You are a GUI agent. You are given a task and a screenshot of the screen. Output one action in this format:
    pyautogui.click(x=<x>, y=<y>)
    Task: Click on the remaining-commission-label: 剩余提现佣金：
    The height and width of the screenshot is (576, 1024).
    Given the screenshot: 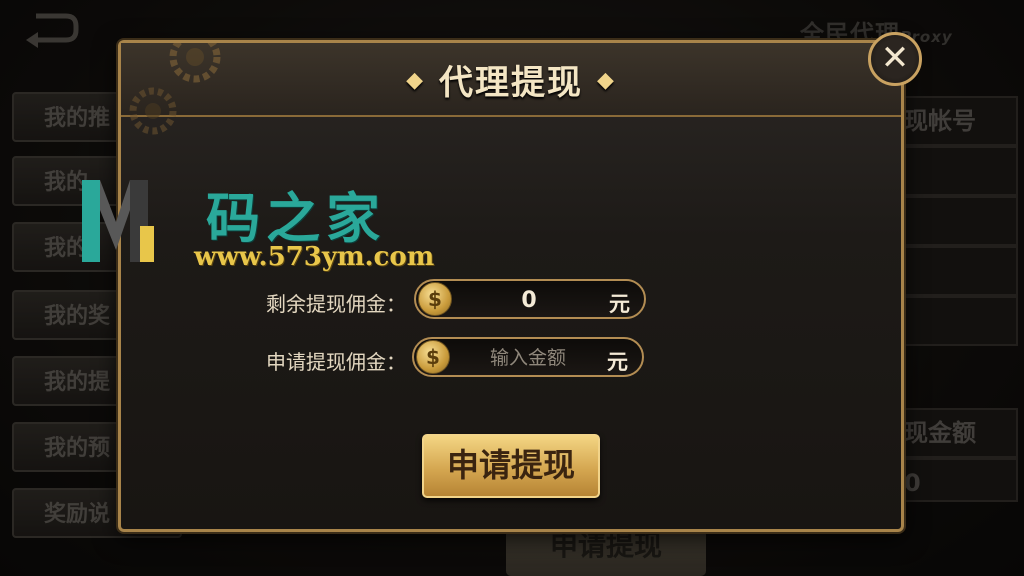 What is the action you would take?
    pyautogui.click(x=336, y=304)
    